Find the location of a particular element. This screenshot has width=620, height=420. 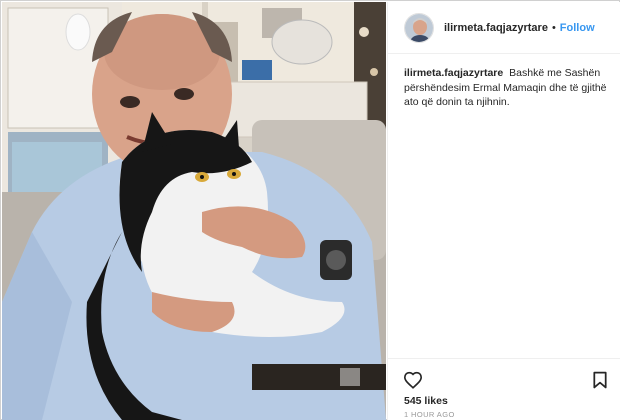

post-timestamp: 1 HOUR AGO is located at coordinates (429, 414).